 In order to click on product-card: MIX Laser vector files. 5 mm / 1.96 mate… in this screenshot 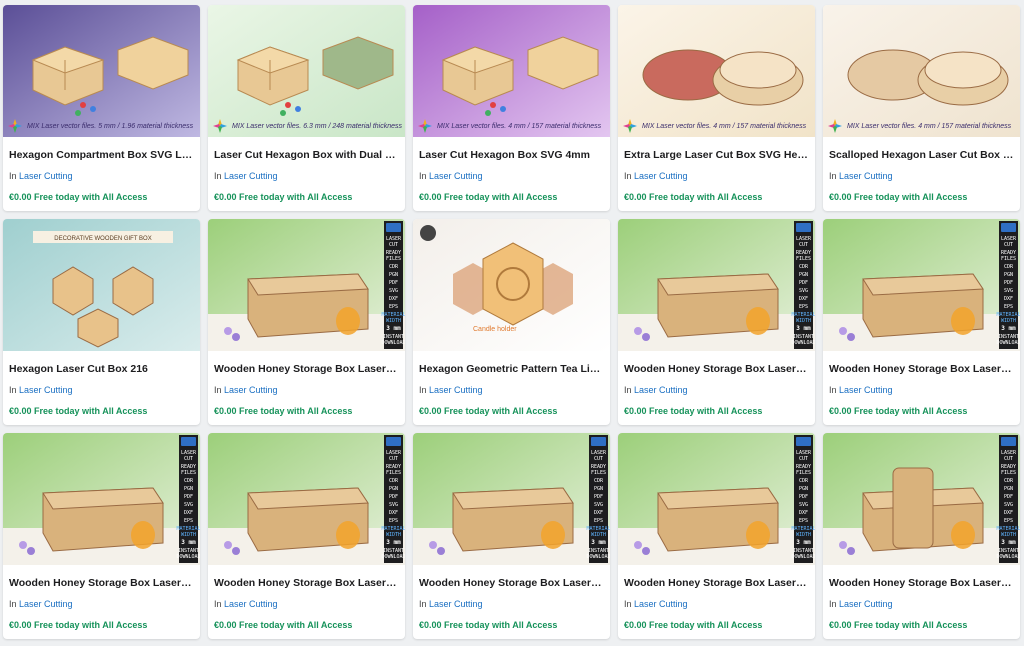, I will do `click(101, 108)`.